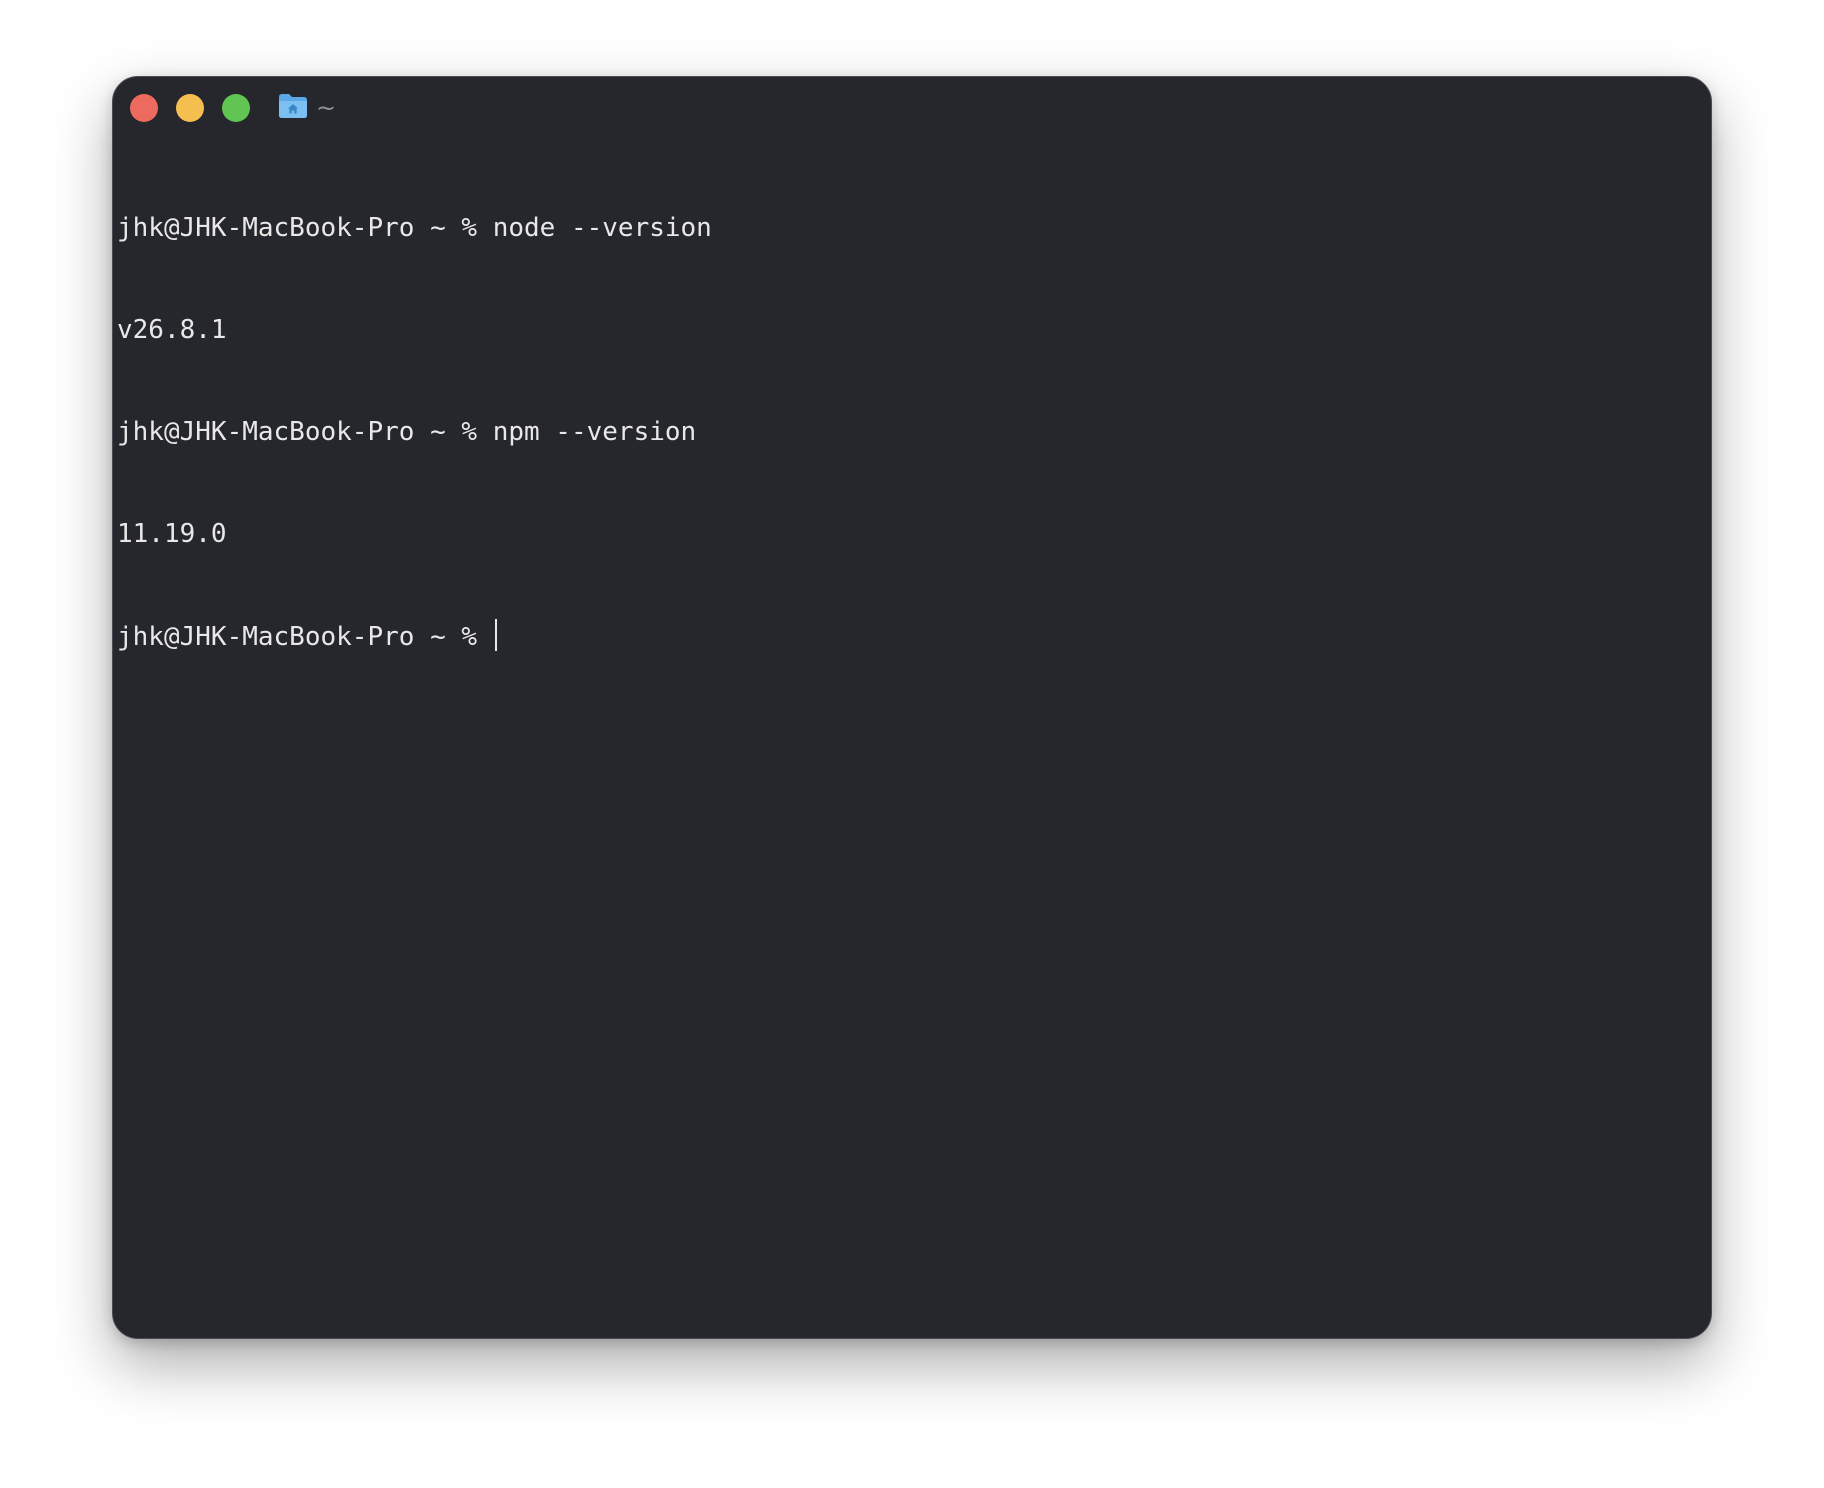 The width and height of the screenshot is (1824, 1488). Describe the element at coordinates (594, 432) in the screenshot. I see `command-text: npm --version` at that location.